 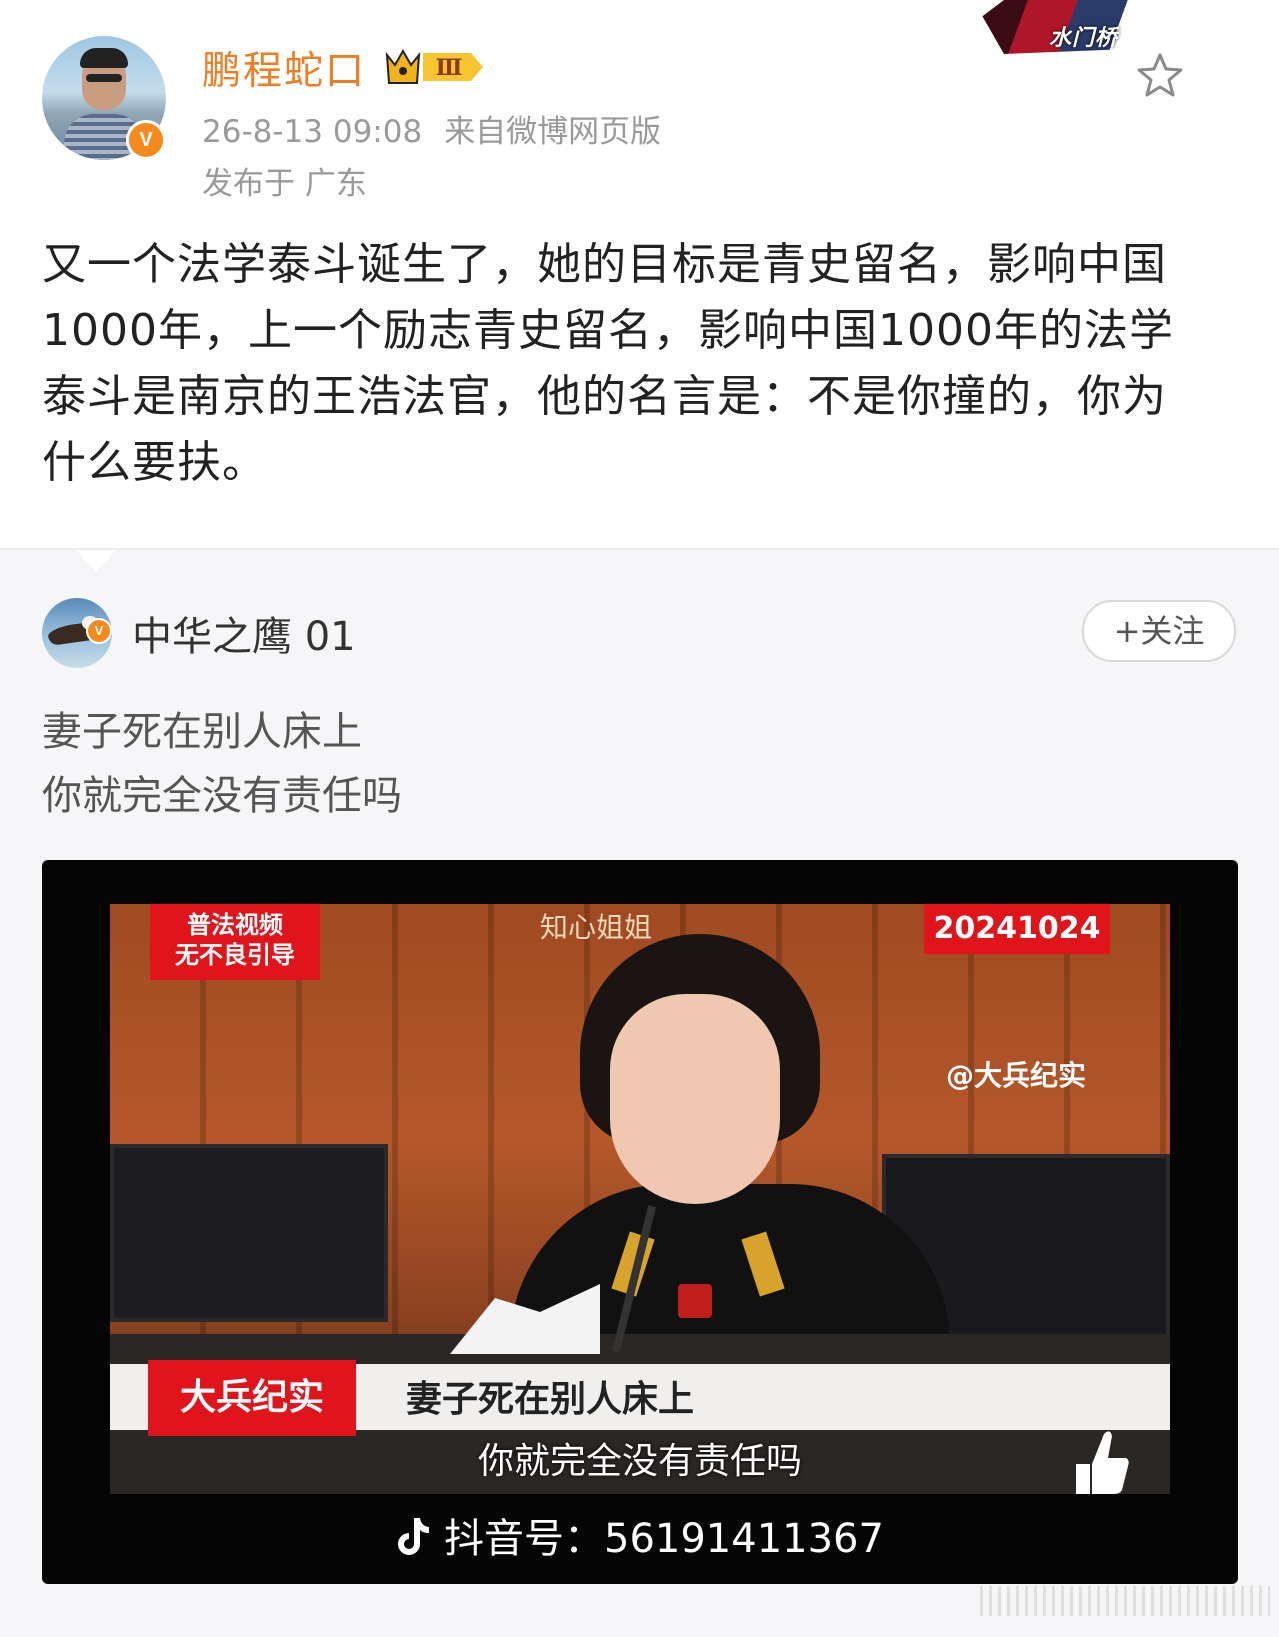 I want to click on post-meta: 26-8-13 09:08 来自微博网页版, so click(x=431, y=128).